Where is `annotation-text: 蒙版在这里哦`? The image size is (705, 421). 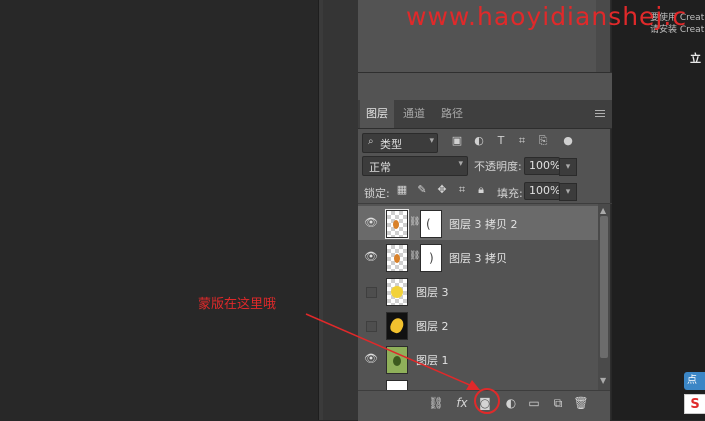
annotation-text: 蒙版在这里哦 is located at coordinates (237, 304).